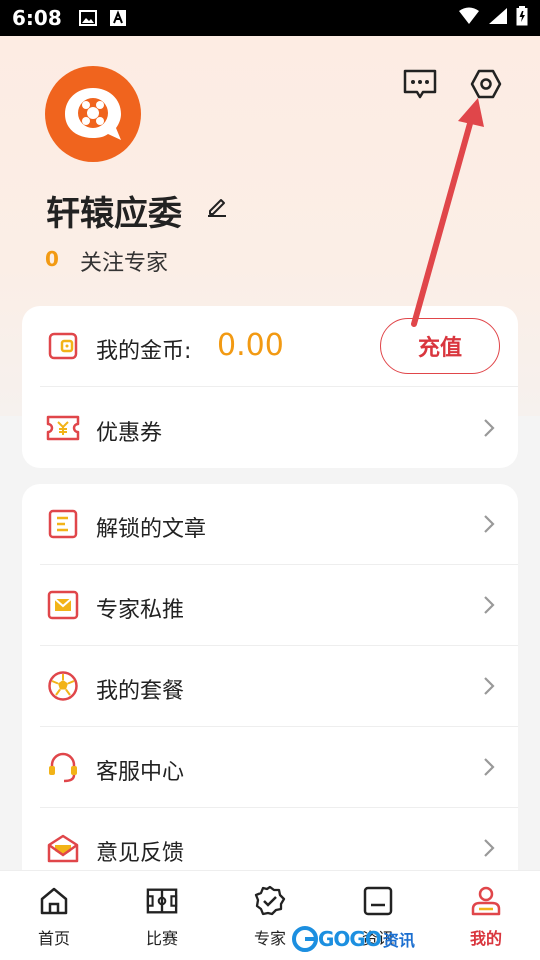  What do you see at coordinates (53, 938) in the screenshot?
I see `tab-label: 首页` at bounding box center [53, 938].